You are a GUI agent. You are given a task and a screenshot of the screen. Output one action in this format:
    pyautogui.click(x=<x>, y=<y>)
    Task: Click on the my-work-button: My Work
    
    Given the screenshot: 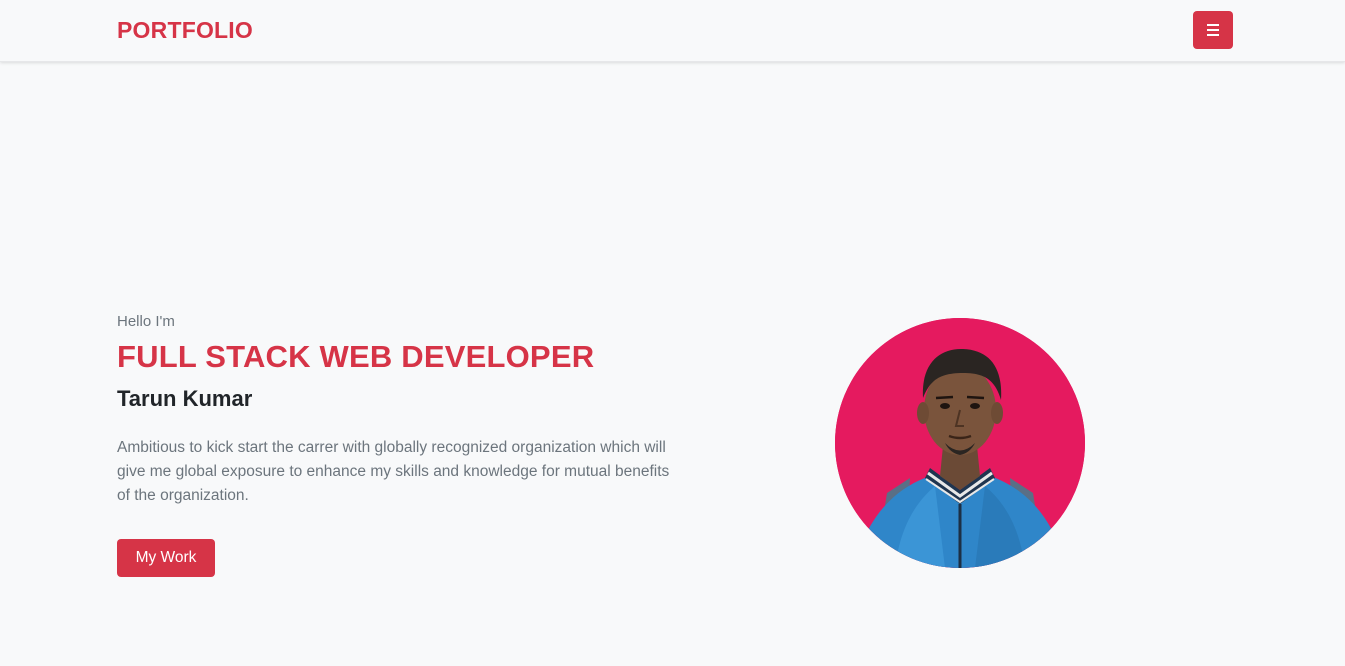 What is the action you would take?
    pyautogui.click(x=166, y=558)
    